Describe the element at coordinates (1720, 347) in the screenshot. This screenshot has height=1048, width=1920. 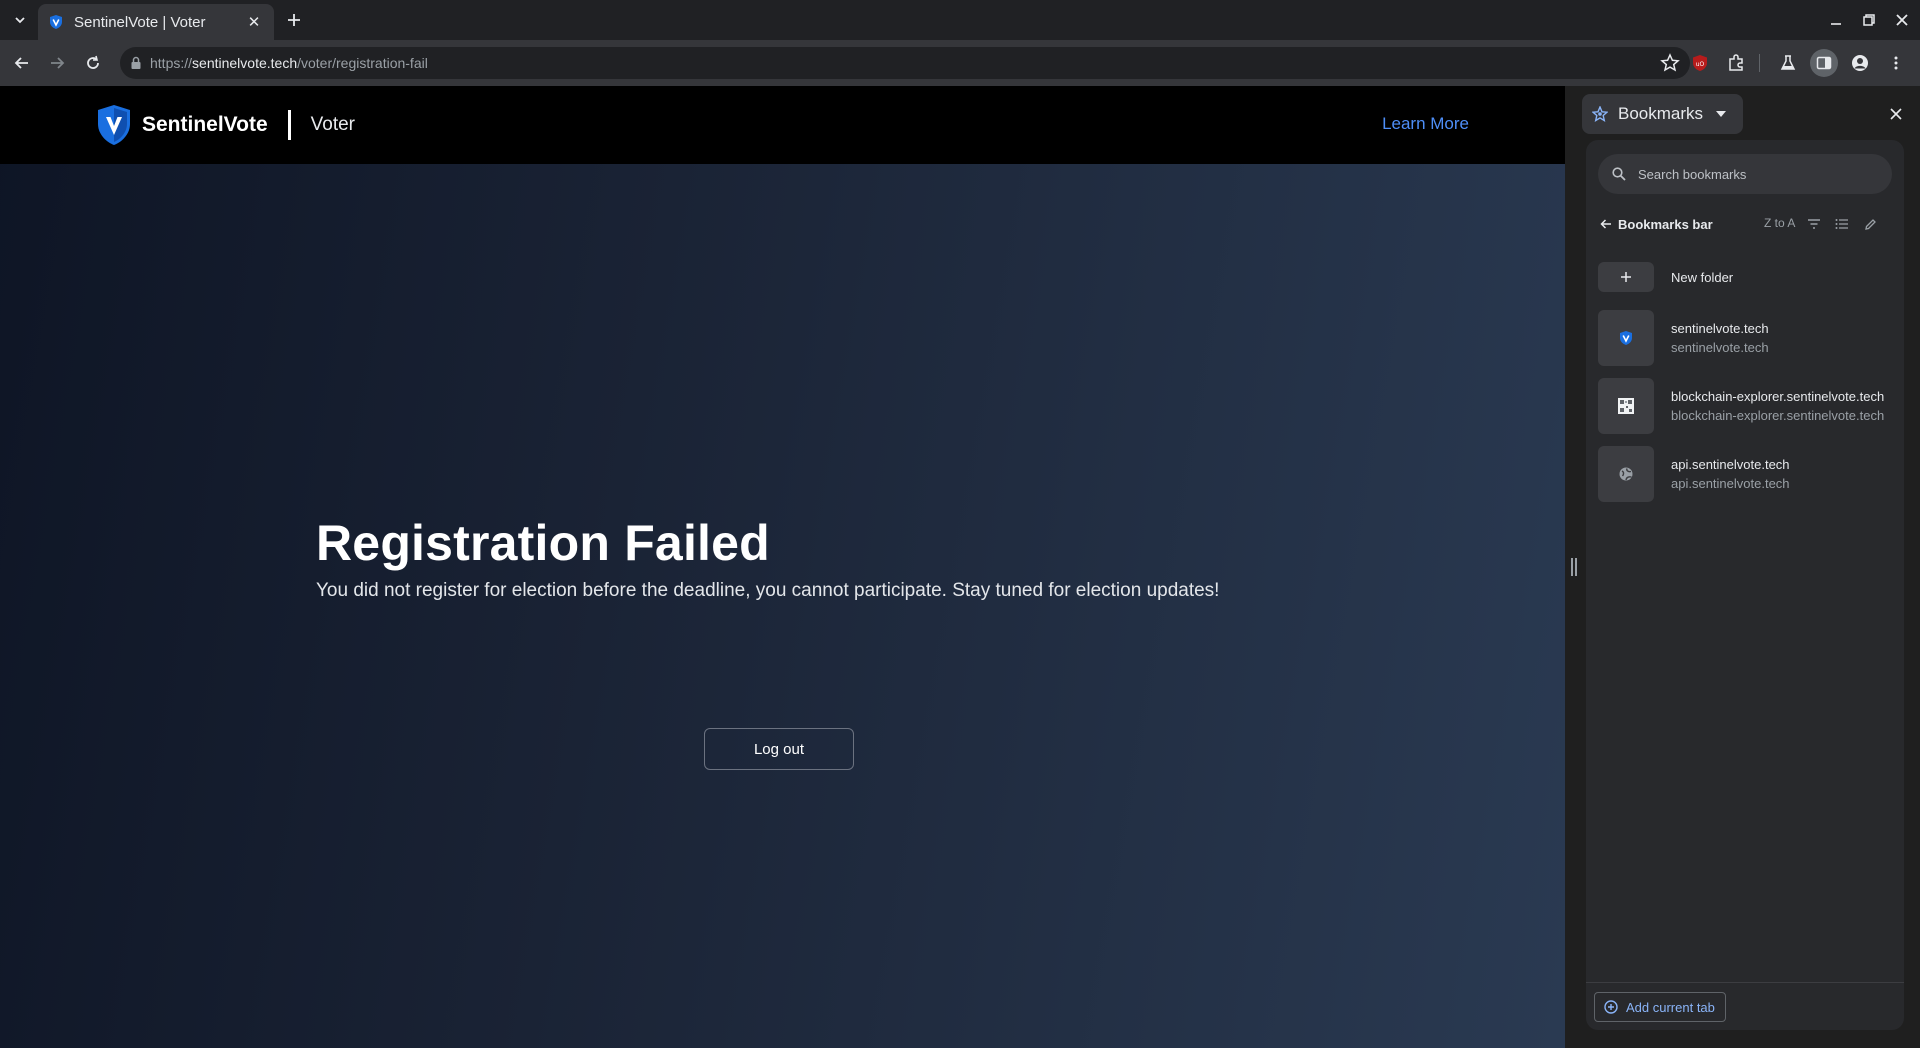
I see `bookmark-url: sentinelvote.tech` at that location.